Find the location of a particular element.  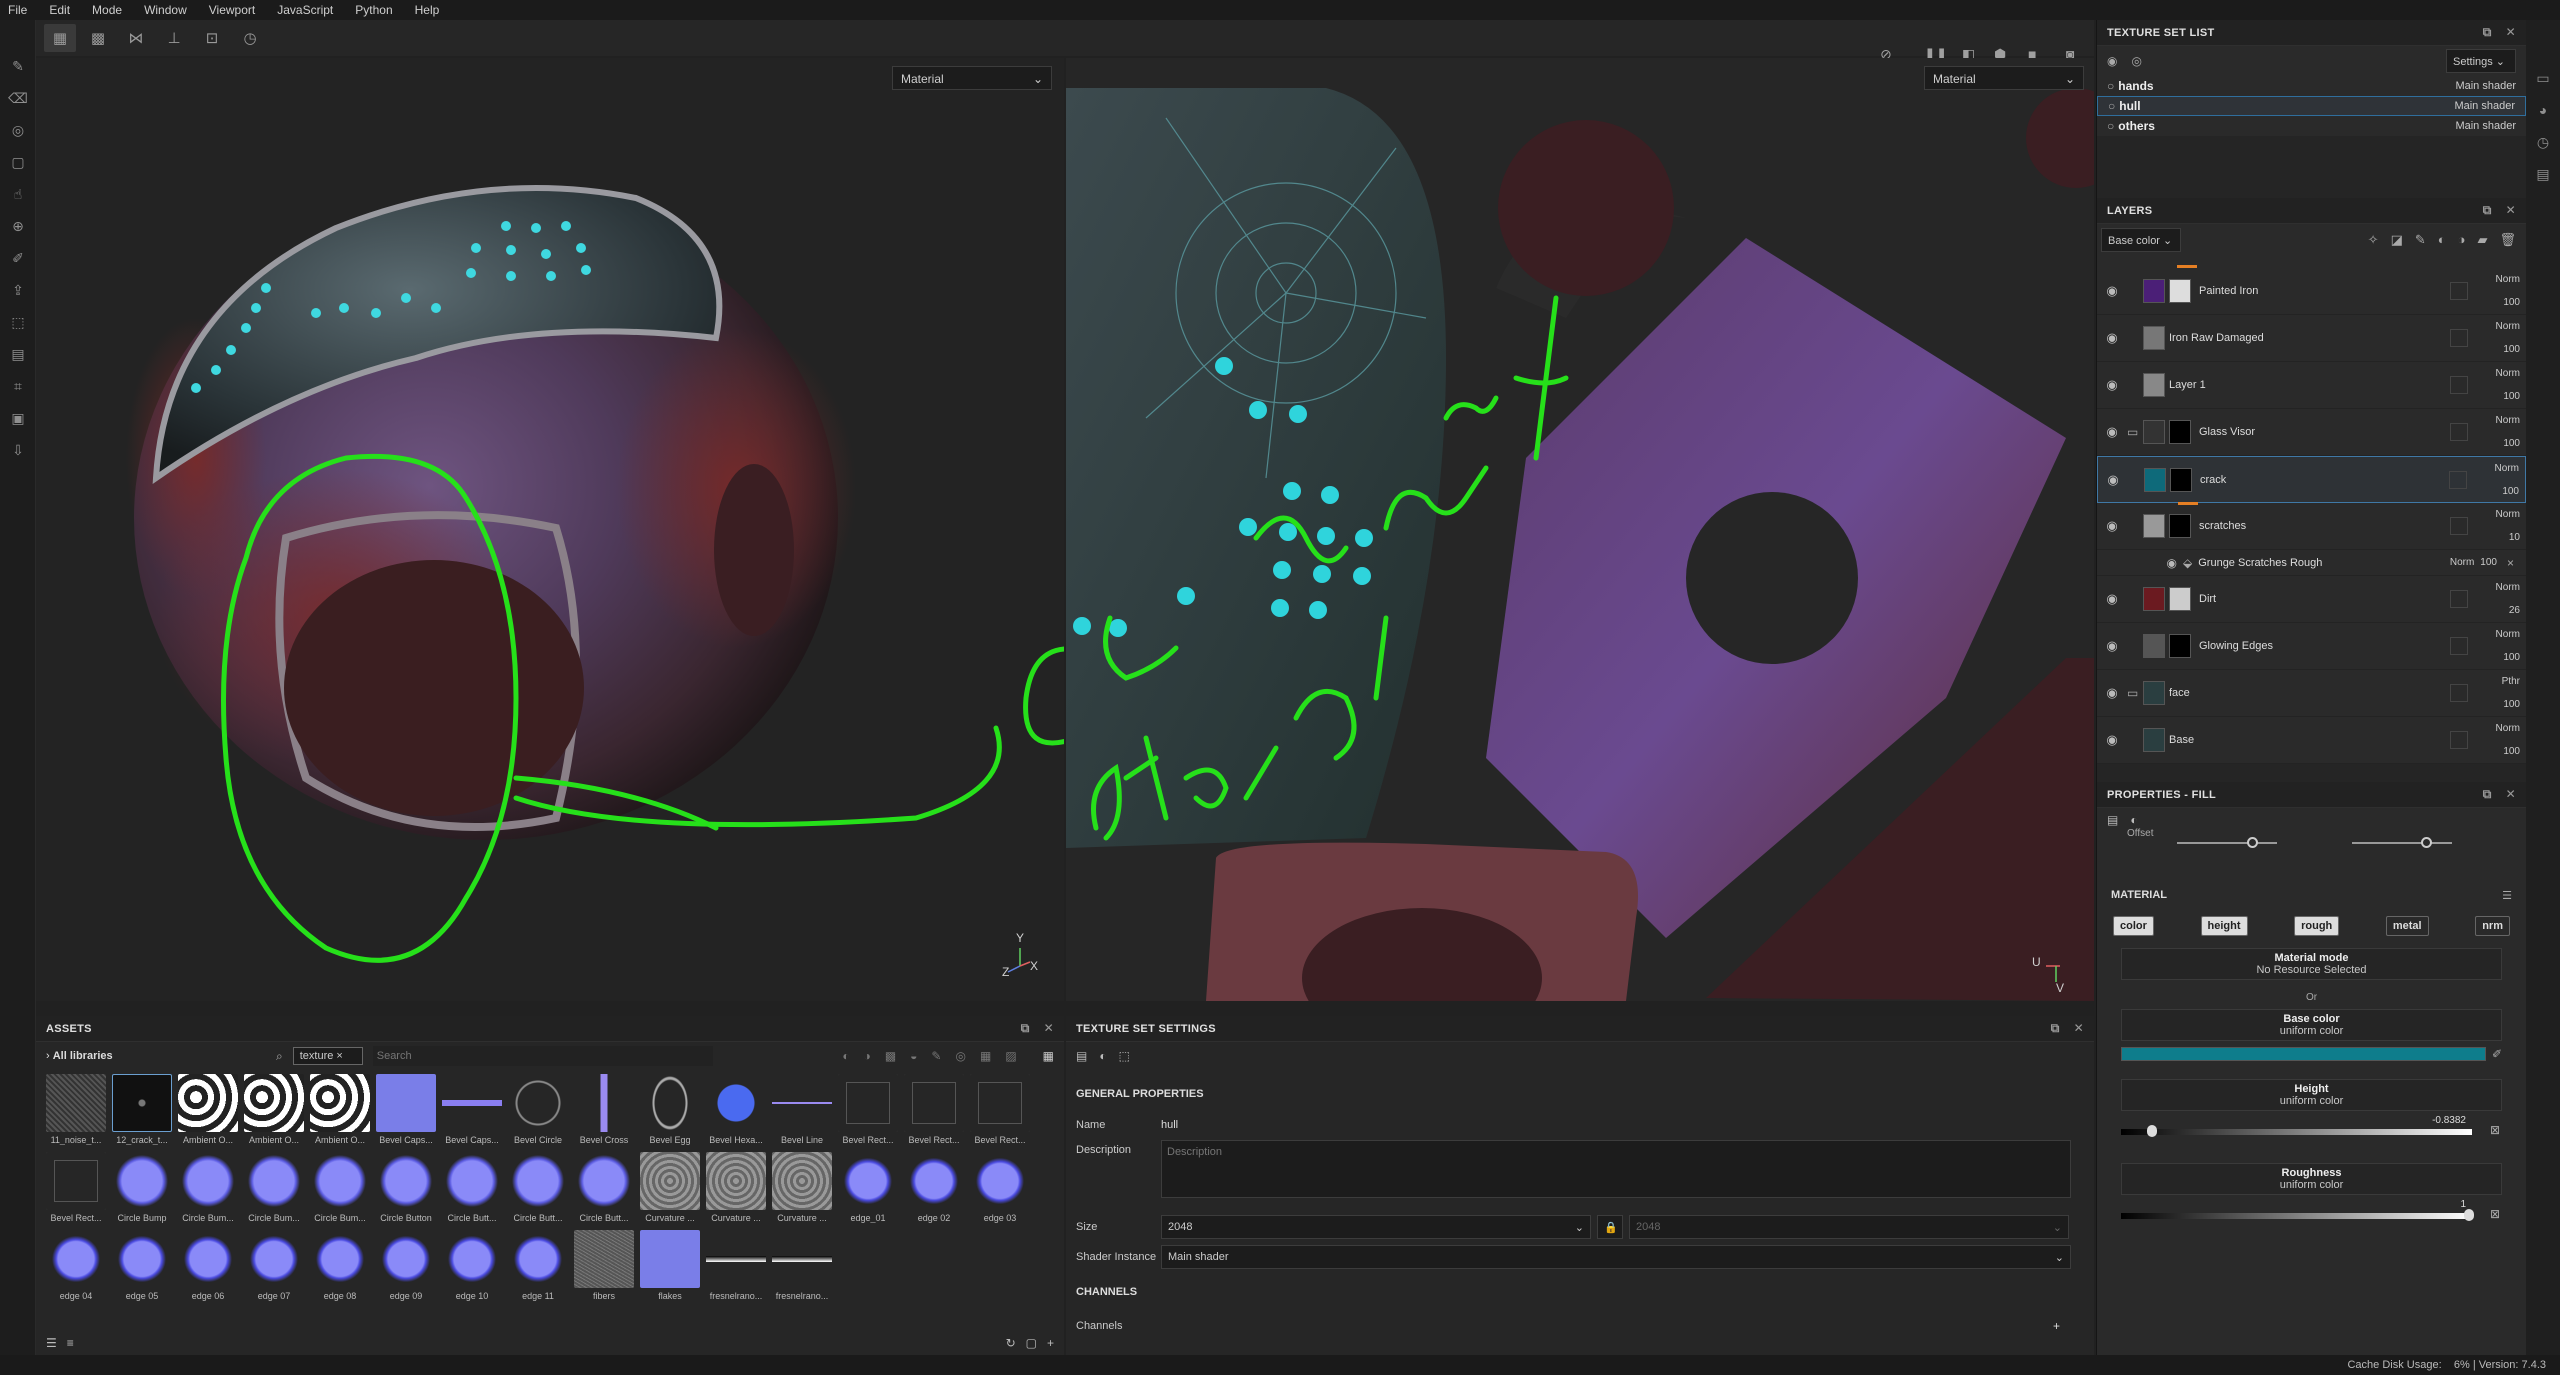

add-icon: + is located at coordinates (1050, 1343).